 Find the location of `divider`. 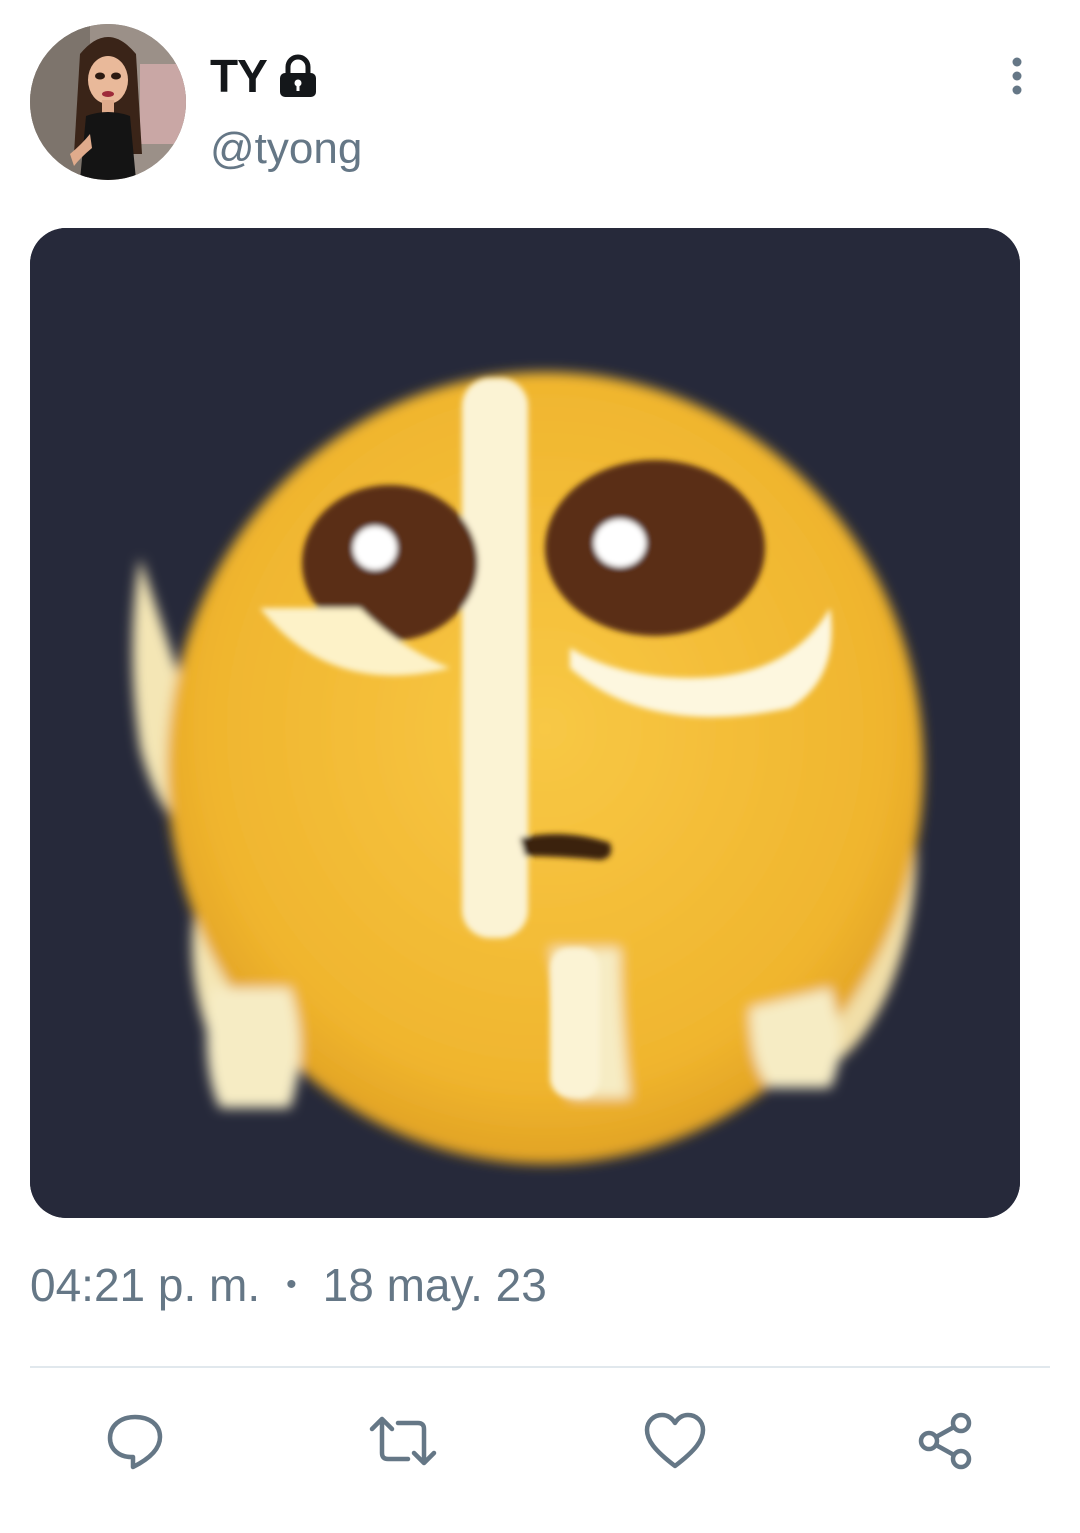

divider is located at coordinates (540, 1367).